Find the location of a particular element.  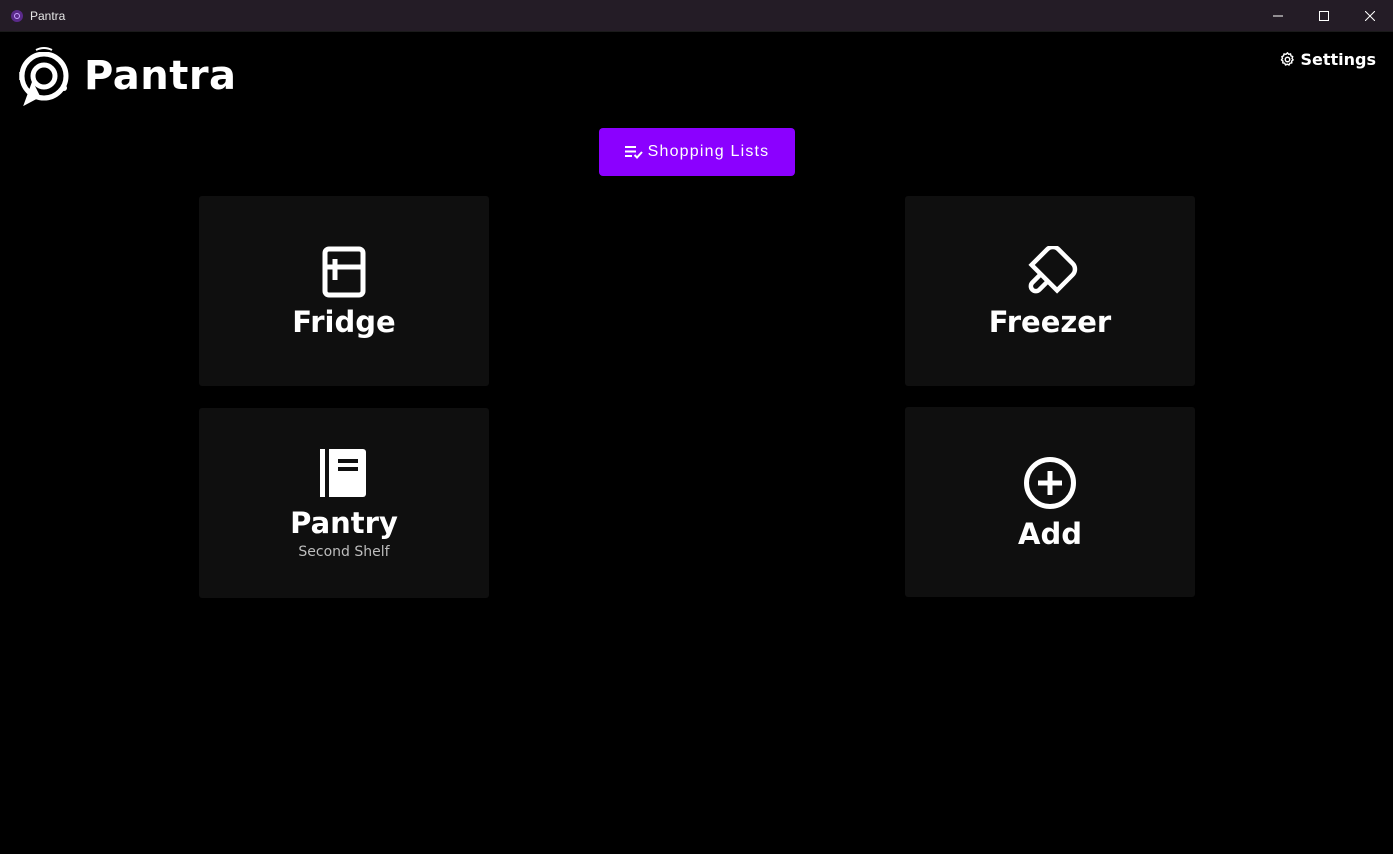

checklist-icon is located at coordinates (633, 152).